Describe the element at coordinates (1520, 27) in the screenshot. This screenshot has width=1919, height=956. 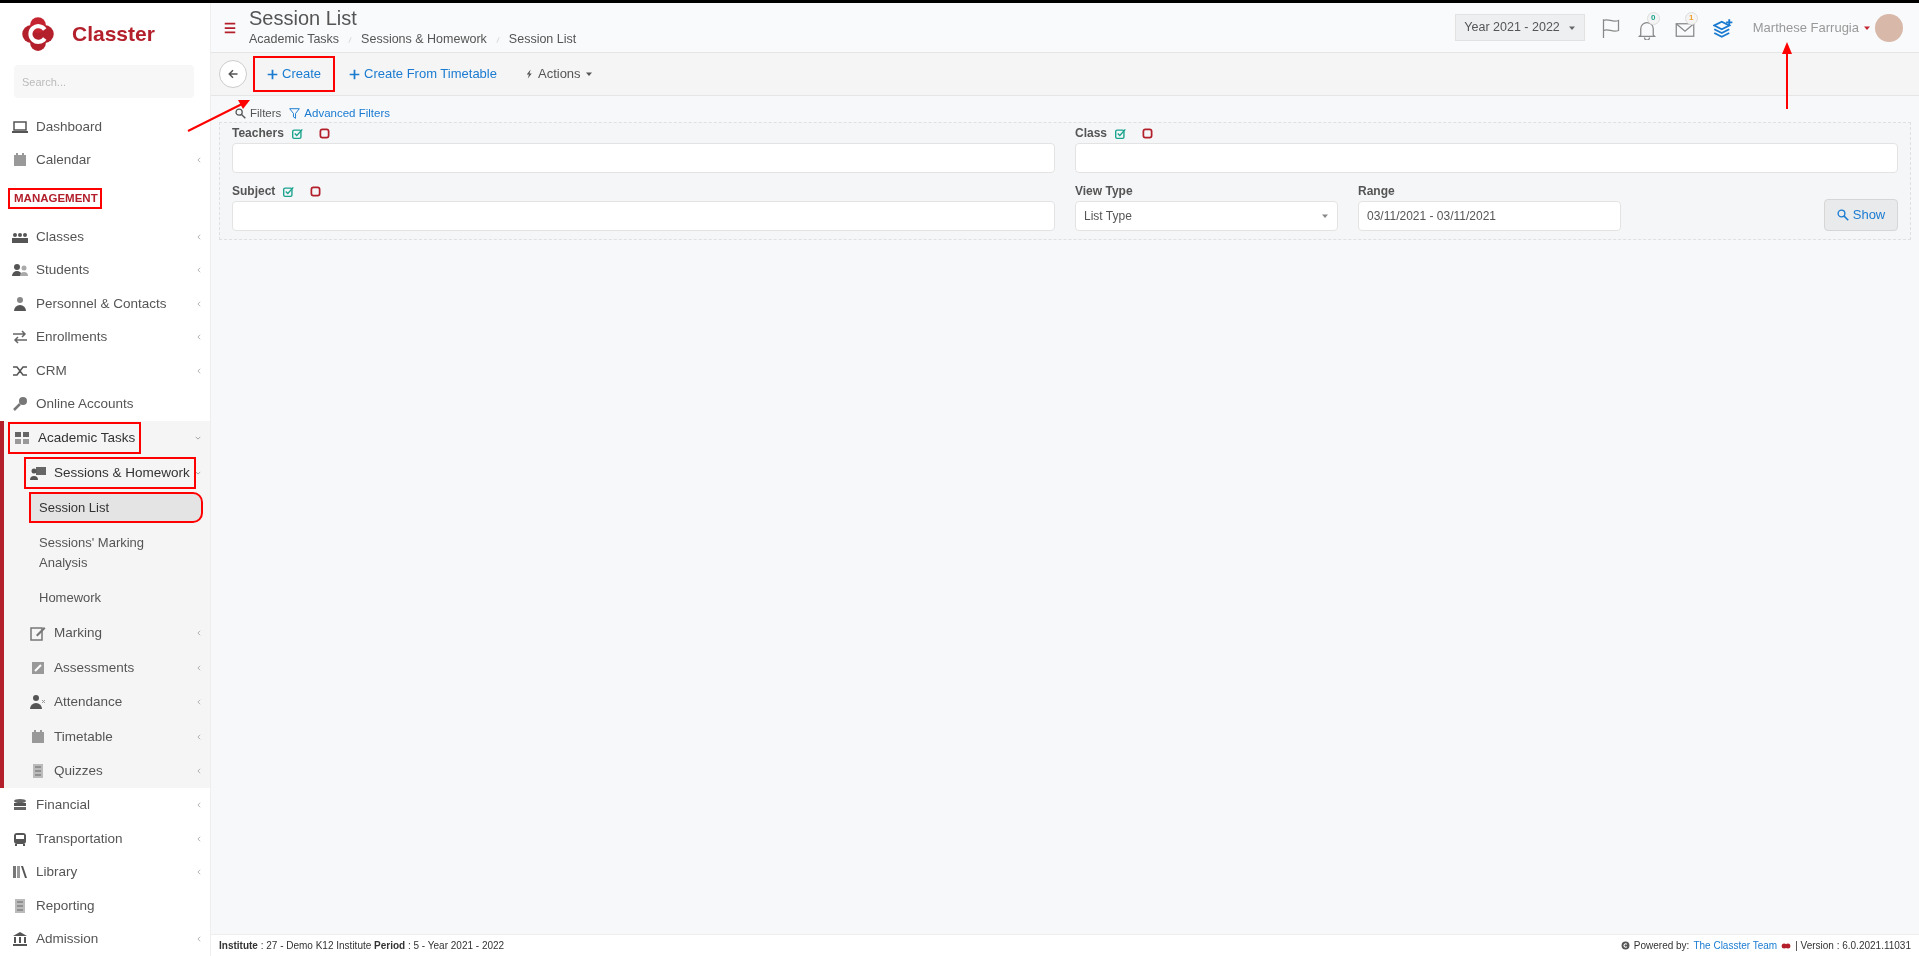
I see `year-dropdown: Year 2021 - 2022` at that location.